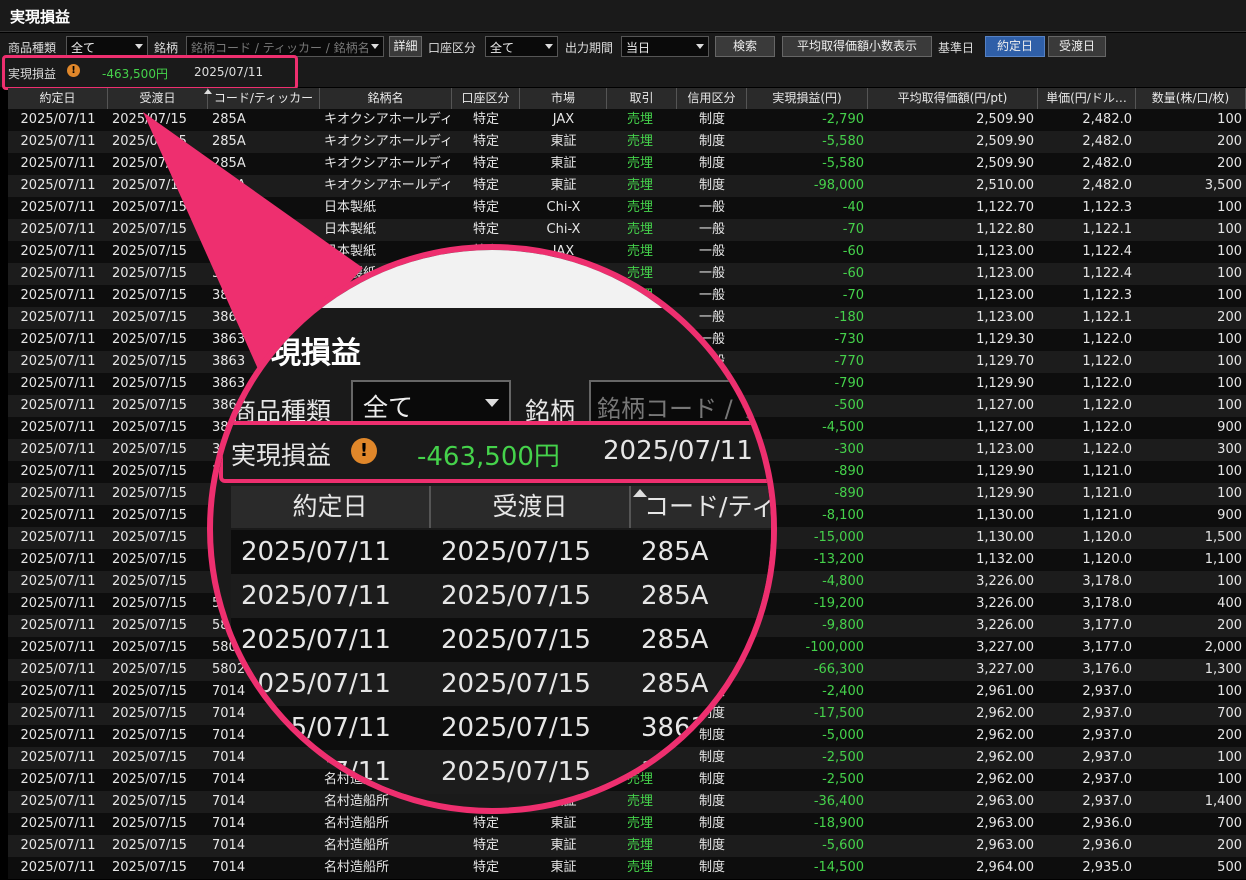 This screenshot has width=1246, height=880. What do you see at coordinates (431, 402) in the screenshot?
I see `zoom-product-type-select: 全て` at bounding box center [431, 402].